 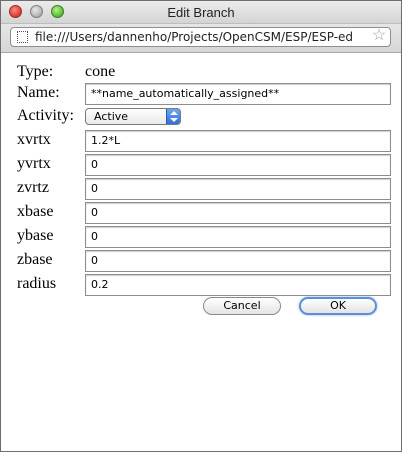 I want to click on param-input-xbase: 0, so click(x=238, y=213).